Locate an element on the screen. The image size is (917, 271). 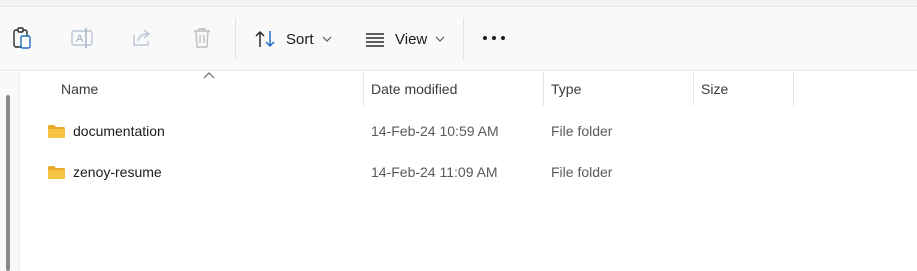
column-header-name: Name is located at coordinates (79, 89).